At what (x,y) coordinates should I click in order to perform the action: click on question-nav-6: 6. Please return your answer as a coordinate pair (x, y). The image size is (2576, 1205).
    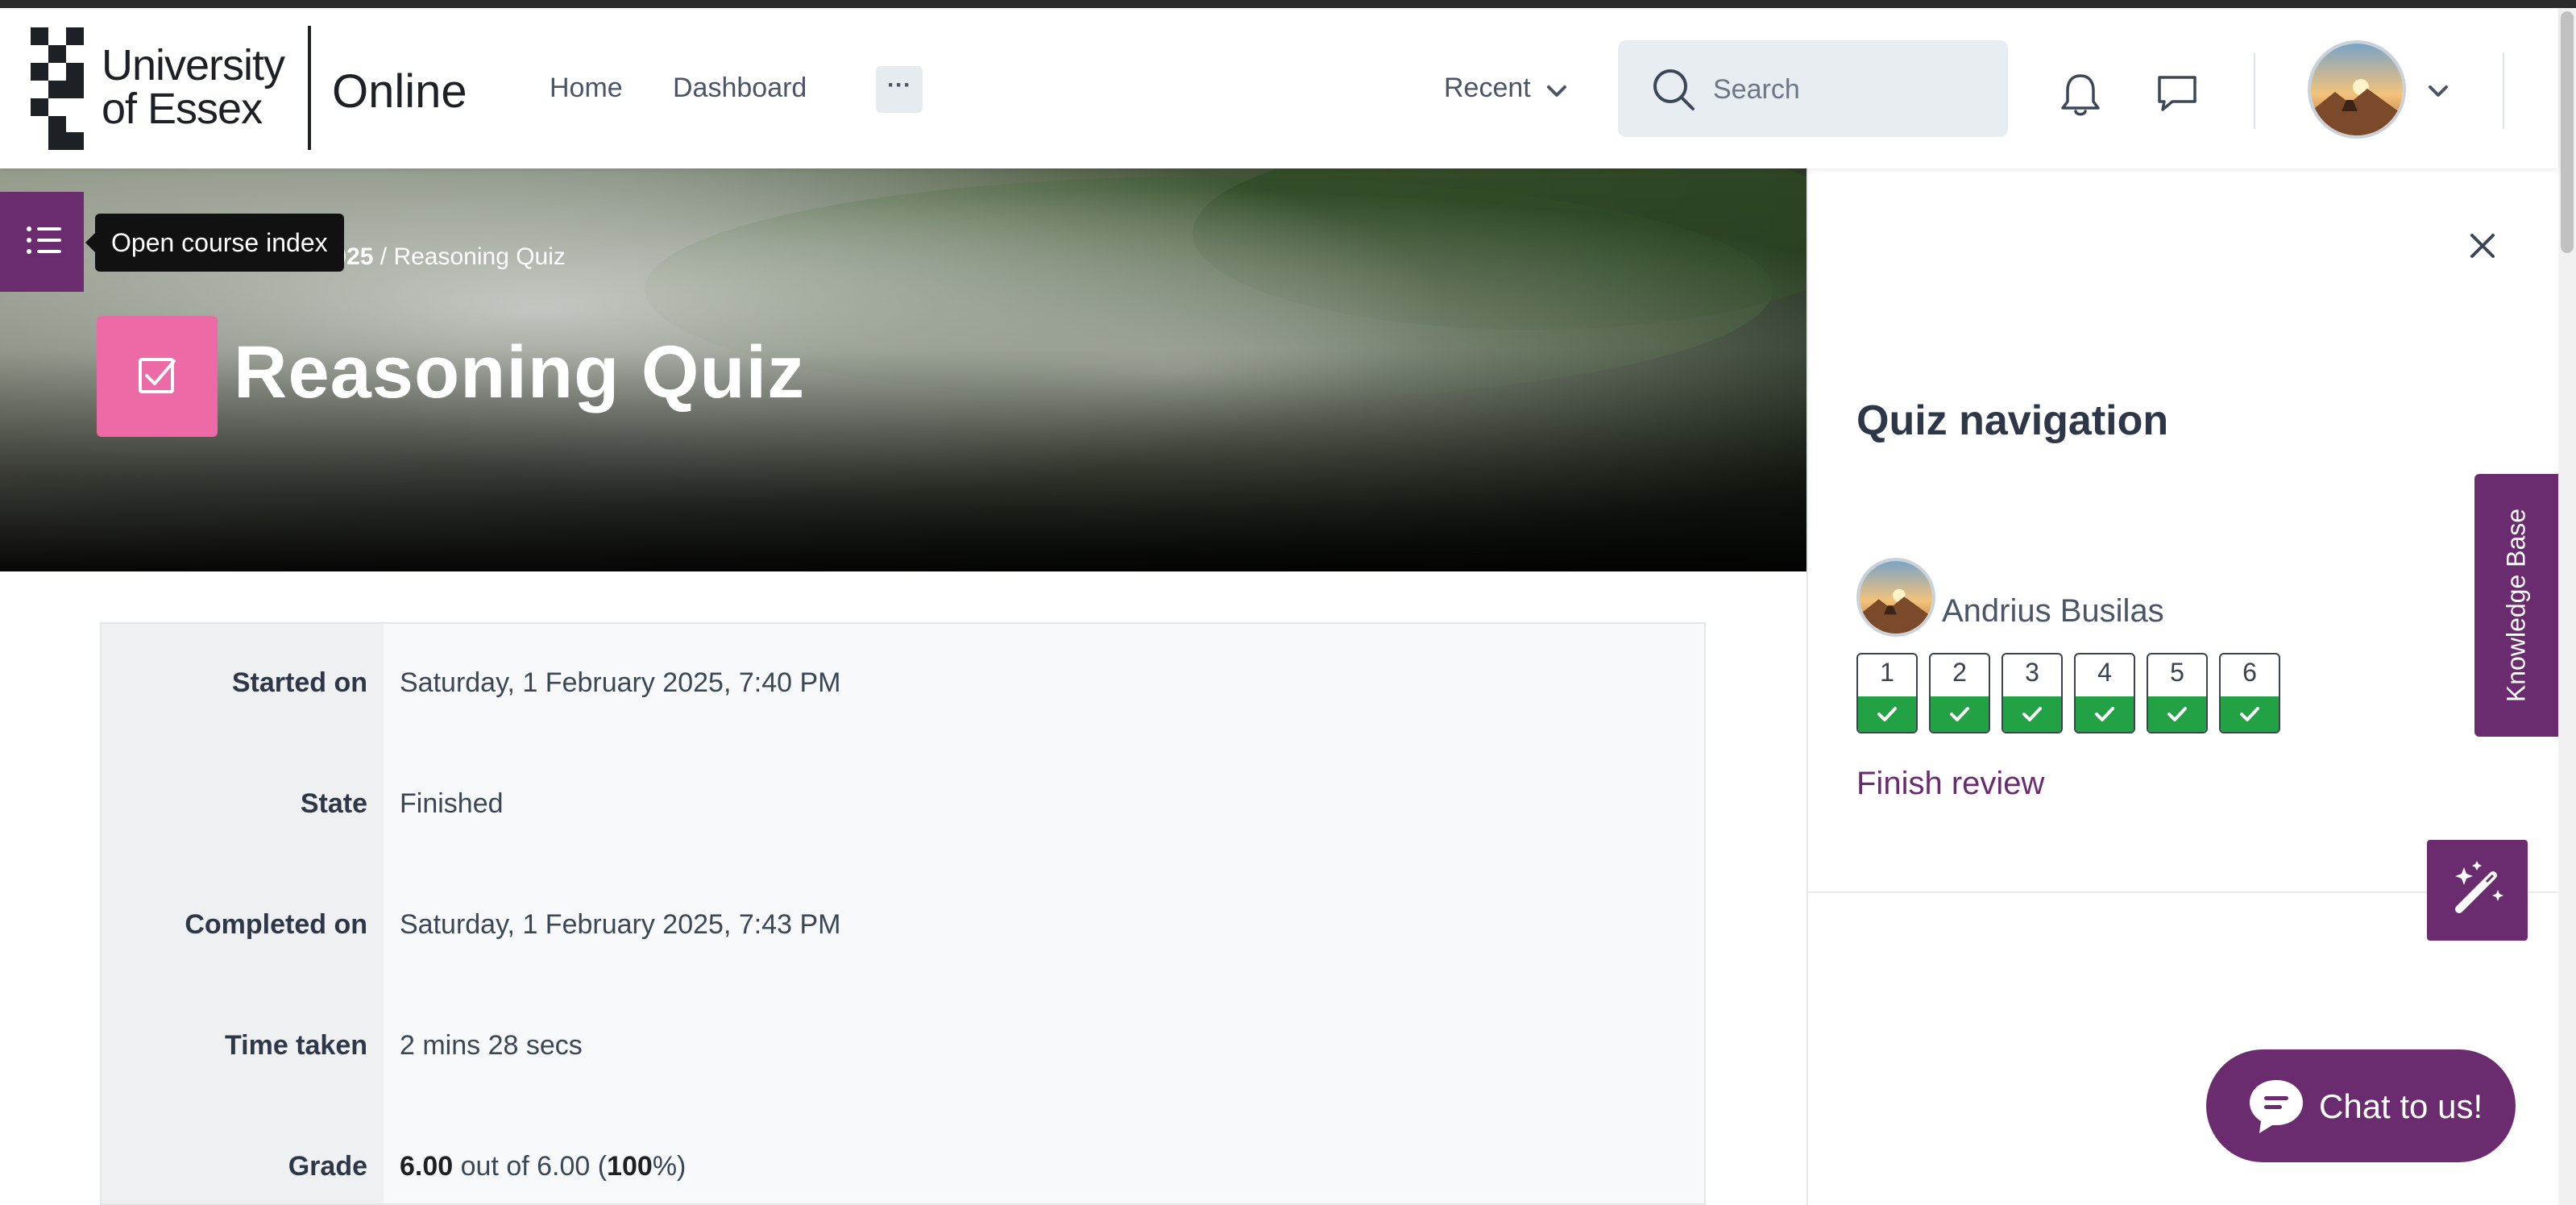
    Looking at the image, I should click on (2249, 693).